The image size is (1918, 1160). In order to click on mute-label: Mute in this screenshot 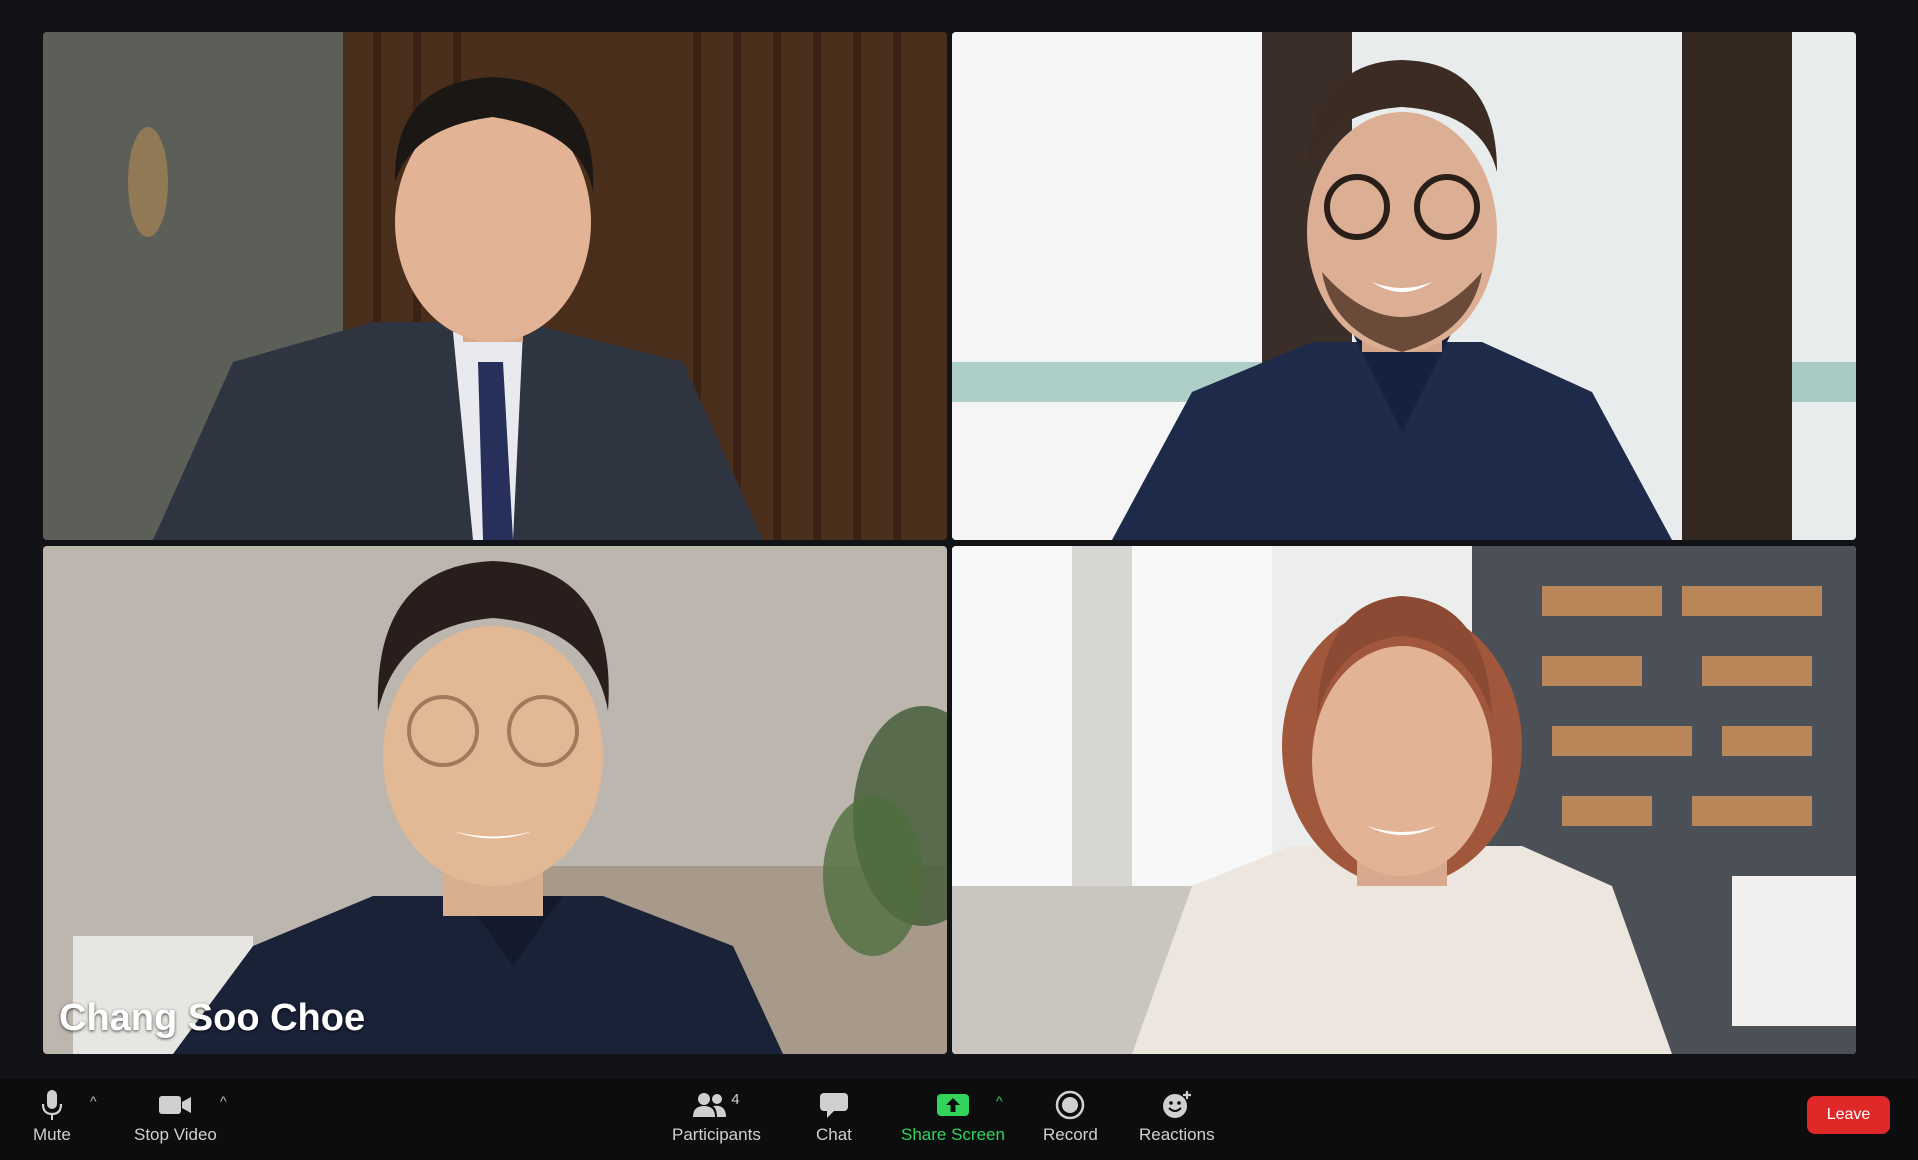, I will do `click(52, 1134)`.